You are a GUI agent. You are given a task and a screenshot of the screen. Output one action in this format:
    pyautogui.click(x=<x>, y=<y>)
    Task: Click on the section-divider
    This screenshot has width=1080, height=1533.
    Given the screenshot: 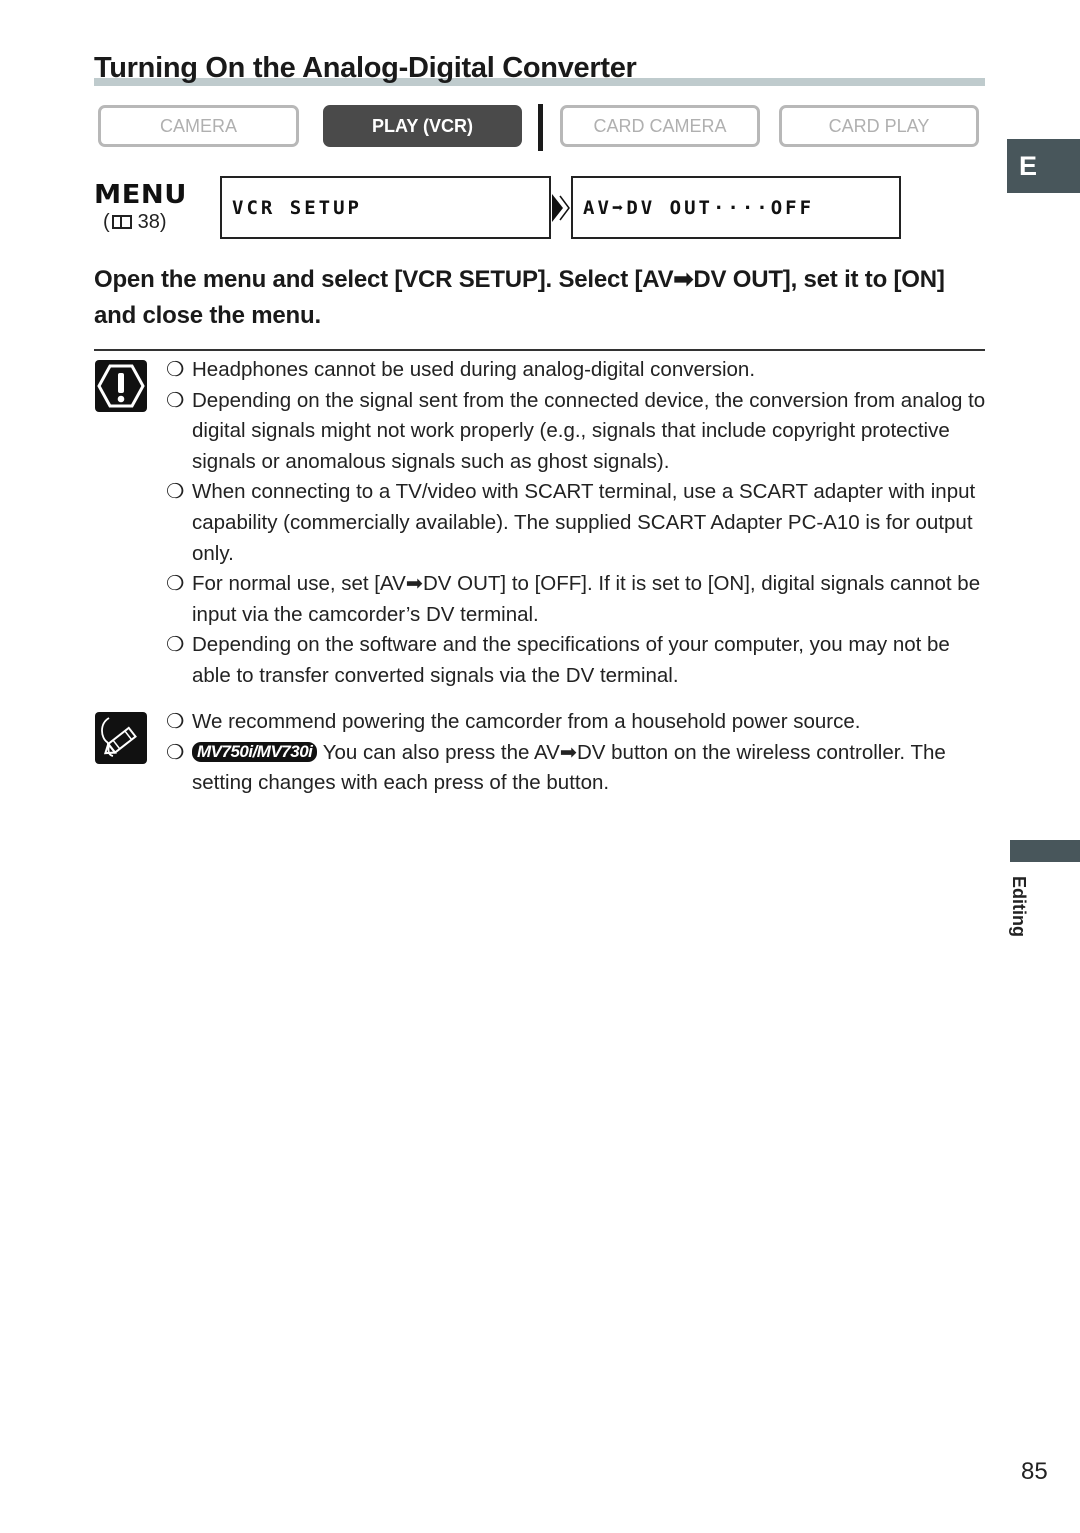 What is the action you would take?
    pyautogui.click(x=539, y=350)
    